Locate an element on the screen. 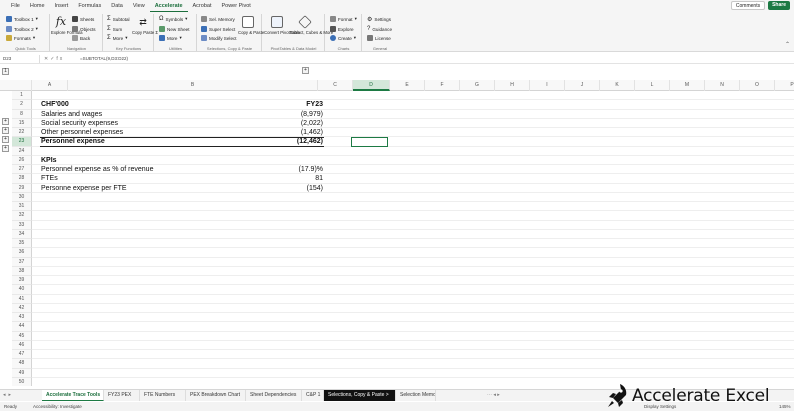  sheet-tab: Selections, Copy & Paste > is located at coordinates (360, 395).